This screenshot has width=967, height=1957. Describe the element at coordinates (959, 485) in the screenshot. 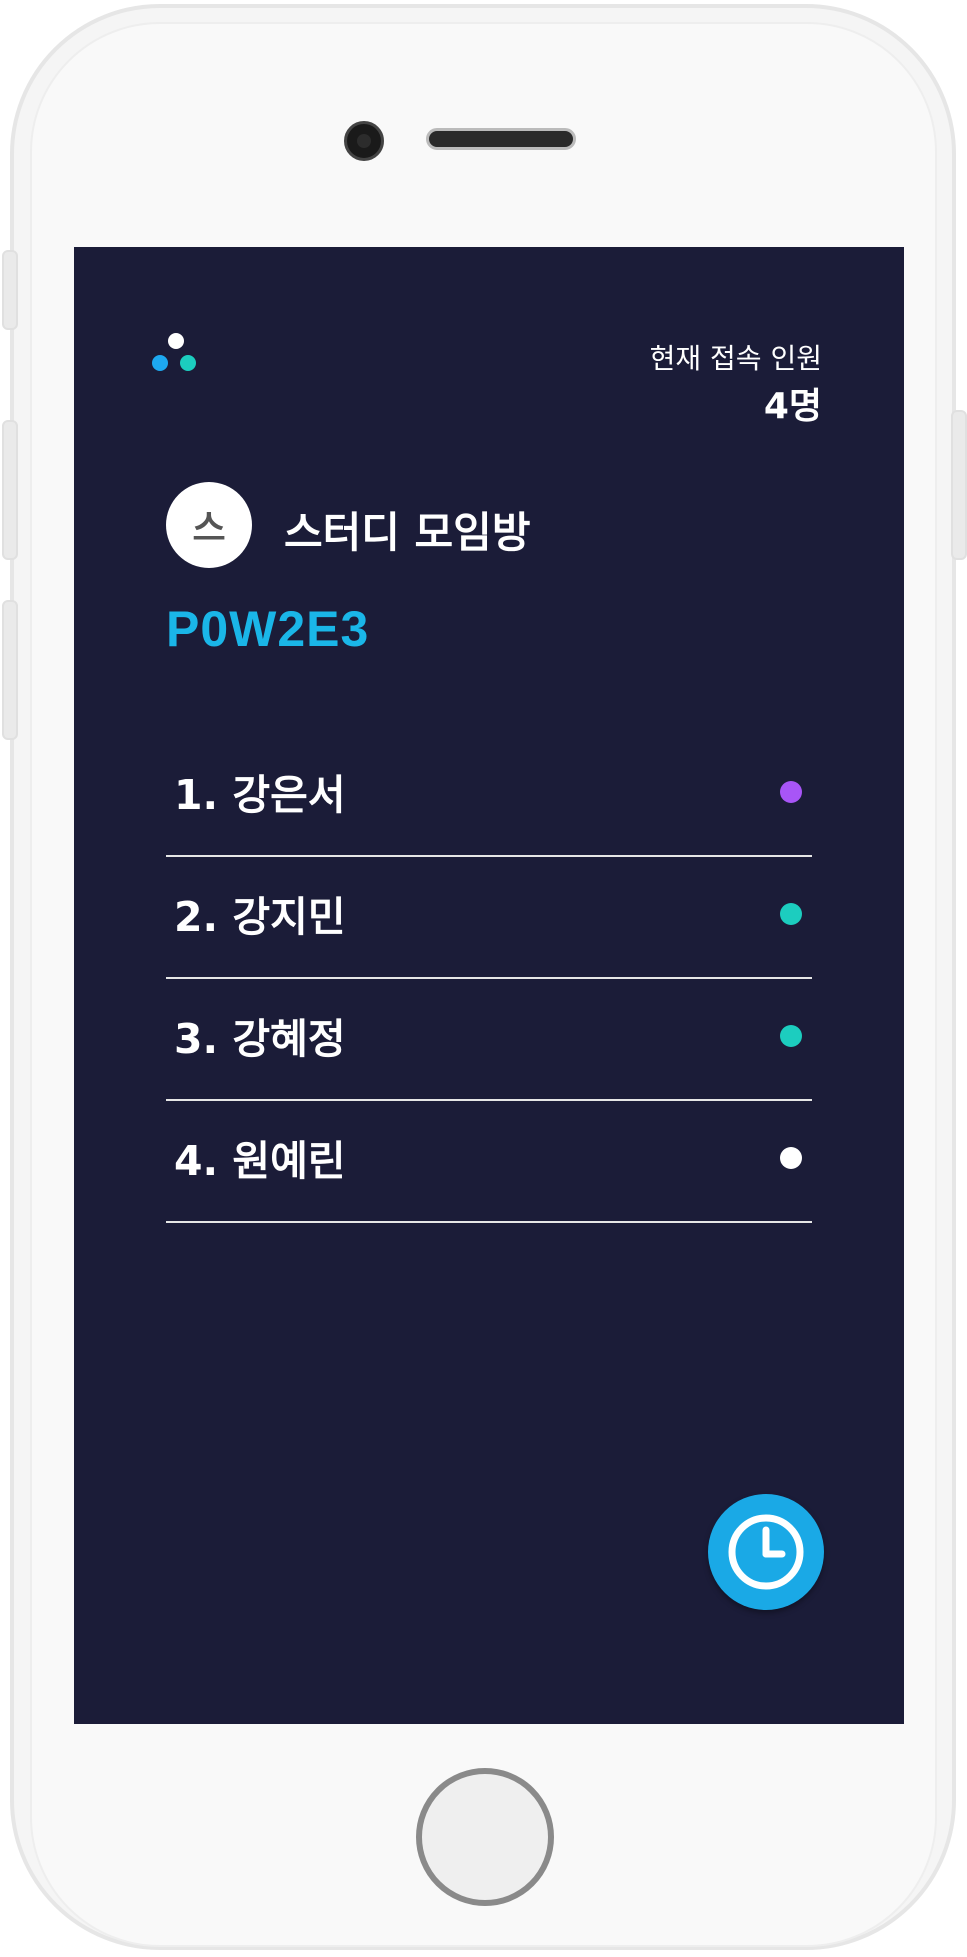

I see `power-button` at that location.